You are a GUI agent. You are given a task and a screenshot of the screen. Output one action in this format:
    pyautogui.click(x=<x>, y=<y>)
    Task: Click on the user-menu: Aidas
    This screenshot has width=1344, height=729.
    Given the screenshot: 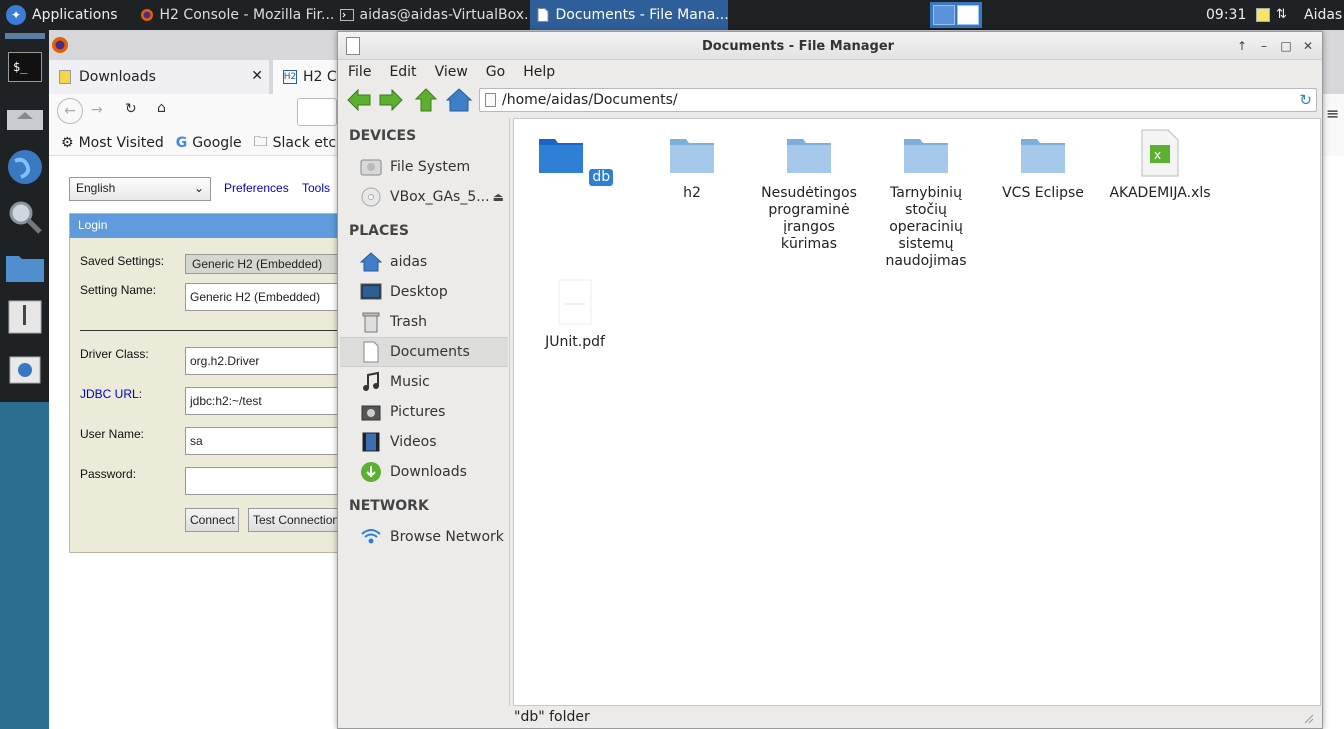 What is the action you would take?
    pyautogui.click(x=1323, y=15)
    